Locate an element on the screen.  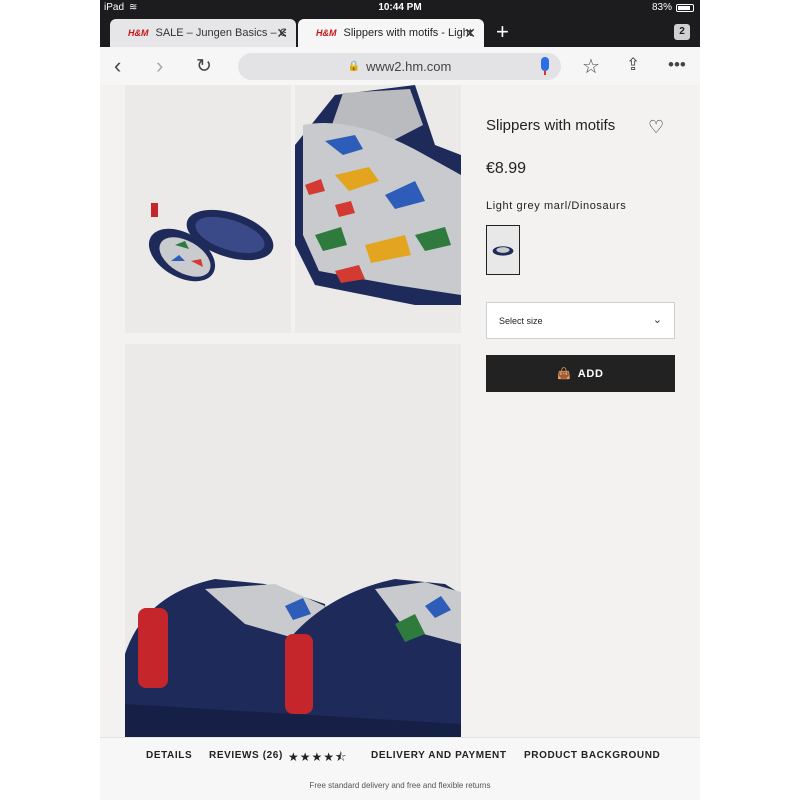
add-to-bag-button: 👜 ADD is located at coordinates (580, 373).